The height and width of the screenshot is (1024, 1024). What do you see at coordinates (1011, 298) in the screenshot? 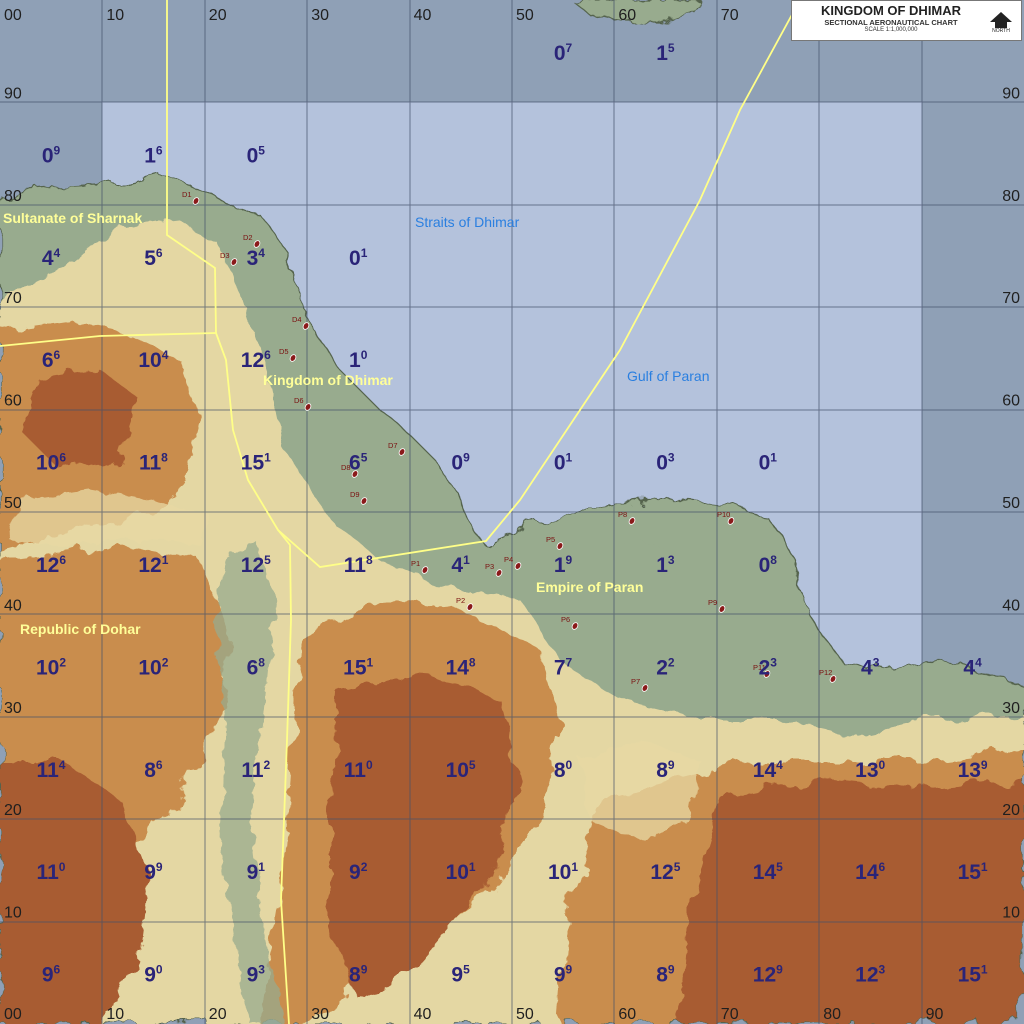
I see `grid-label-right: 70` at bounding box center [1011, 298].